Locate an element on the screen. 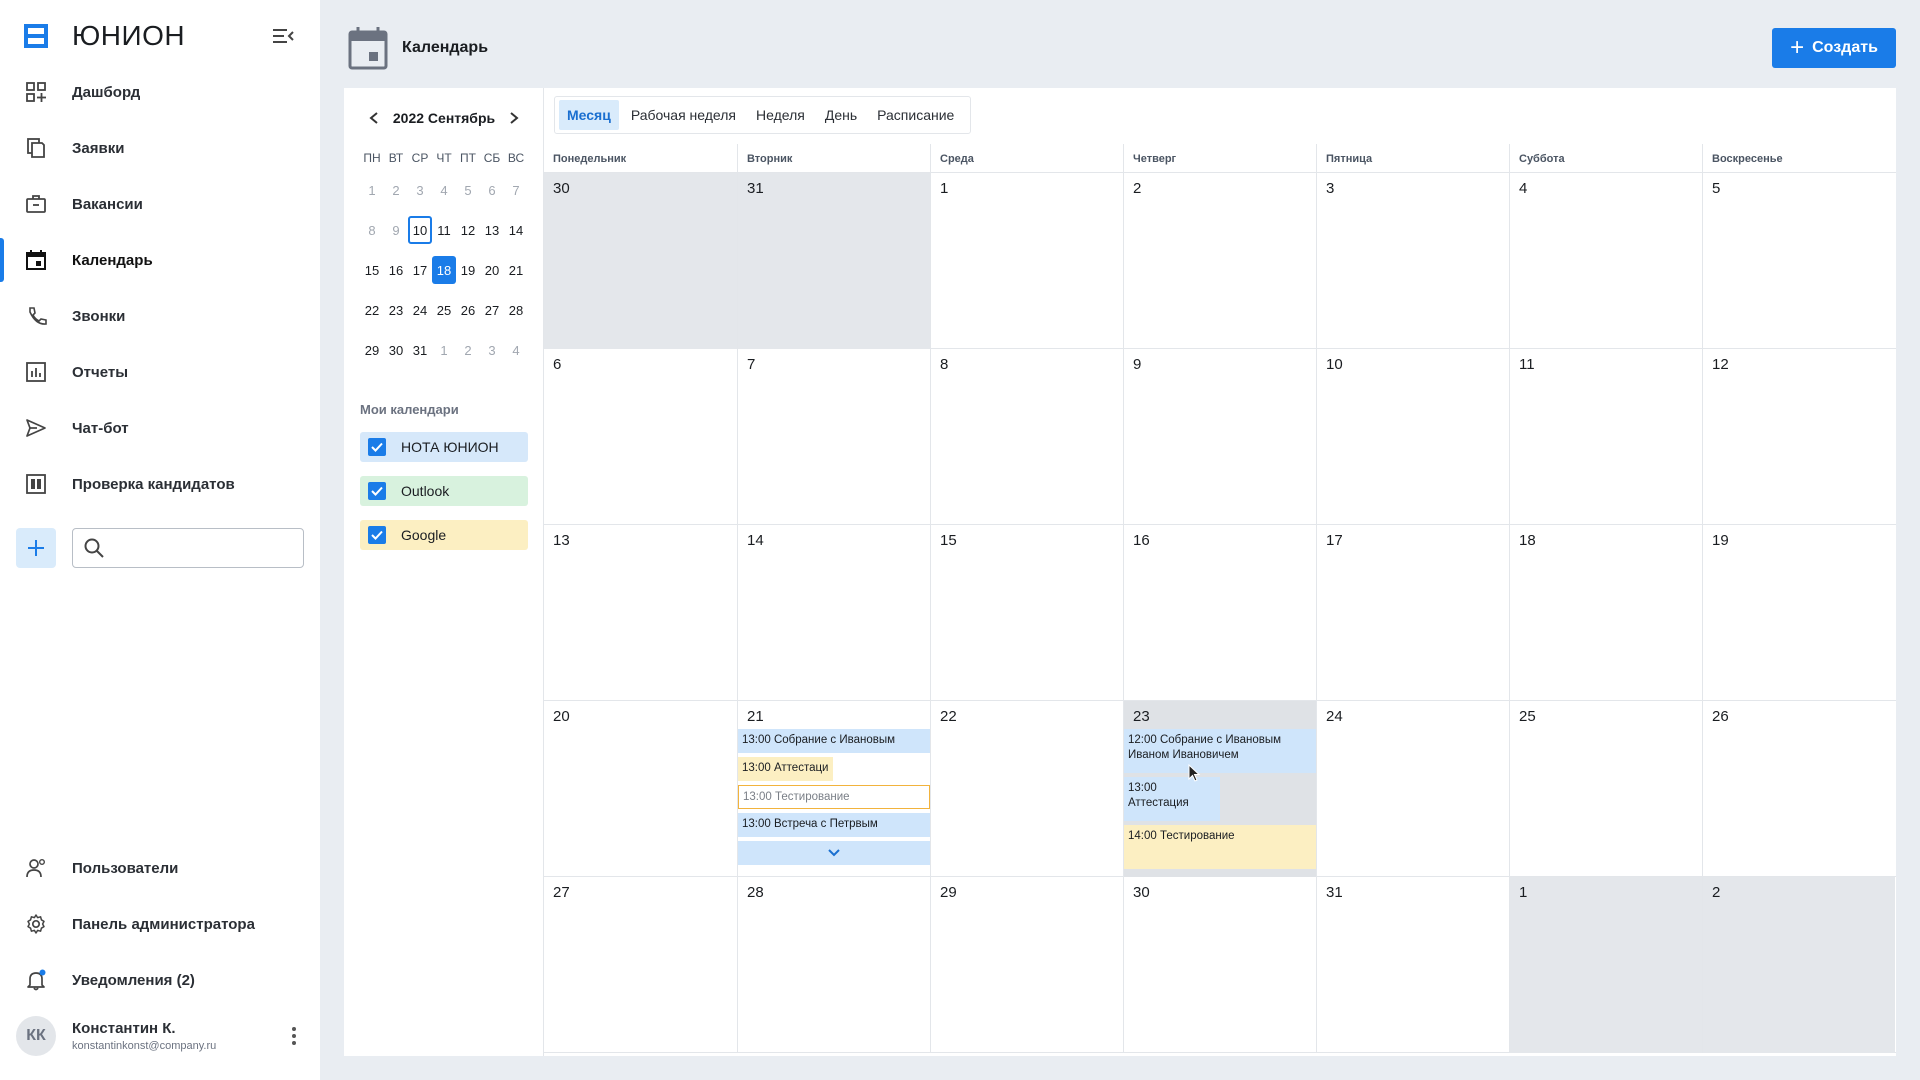 This screenshot has width=1920, height=1080. nav-item-chatbot: Чат-бот is located at coordinates (160, 428).